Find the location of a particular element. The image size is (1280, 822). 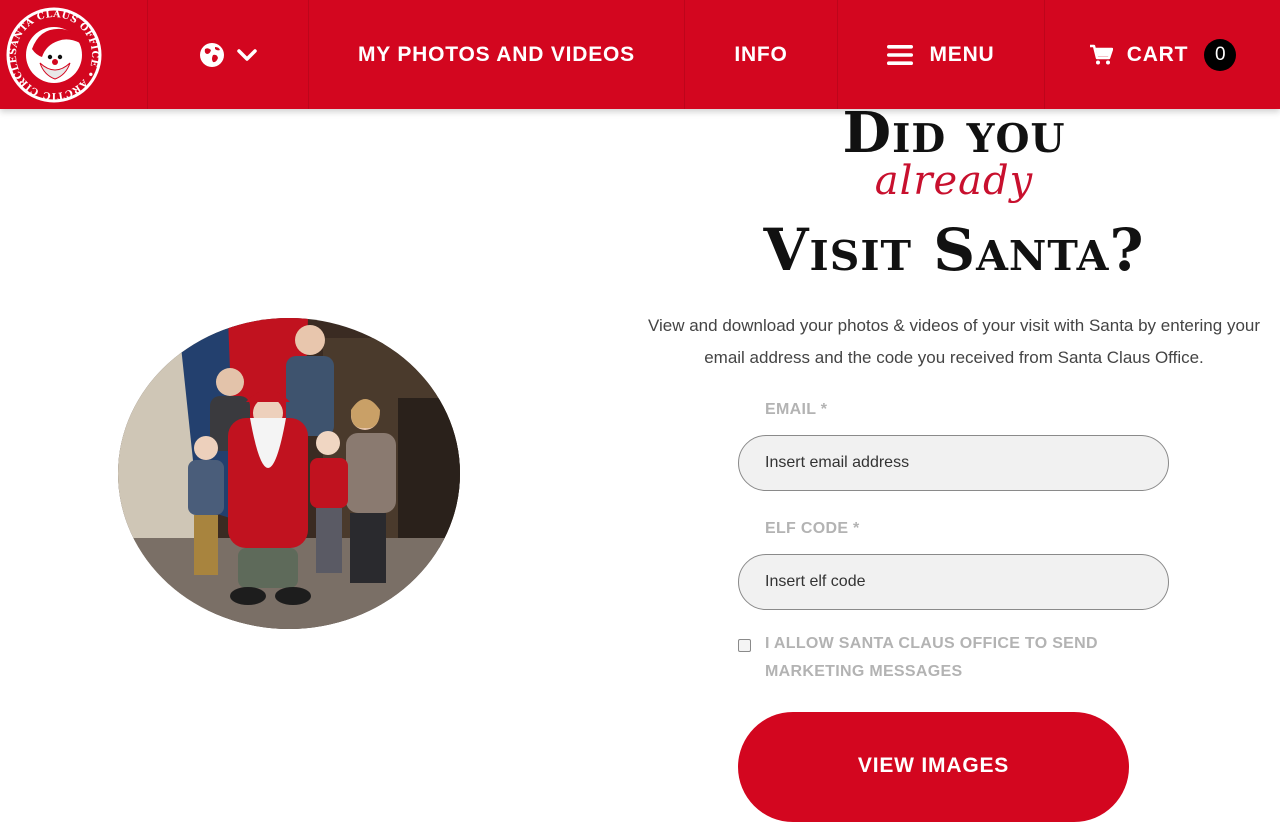

nav-my-photos-label: MY PHOTOS AND VIDEOS is located at coordinates (496, 54).